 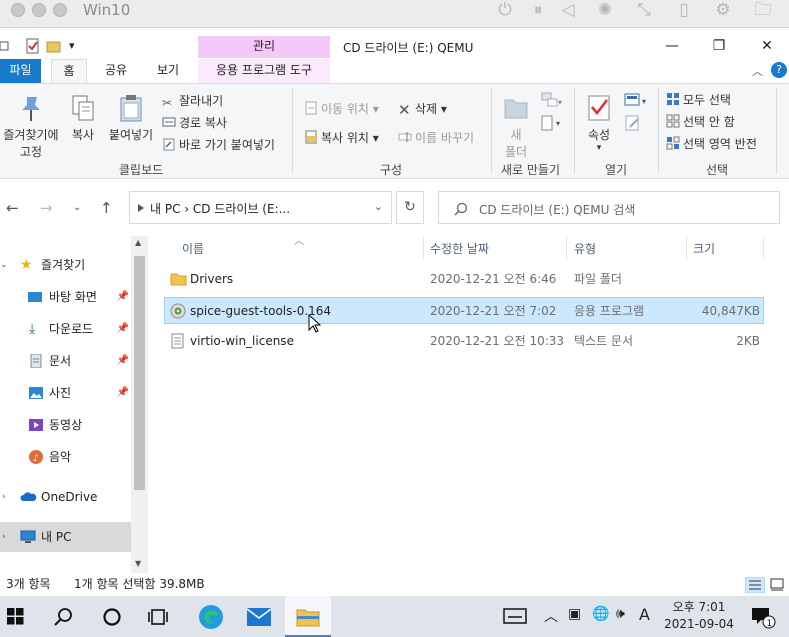 I want to click on scroll-down-icon: ▼, so click(x=138, y=563).